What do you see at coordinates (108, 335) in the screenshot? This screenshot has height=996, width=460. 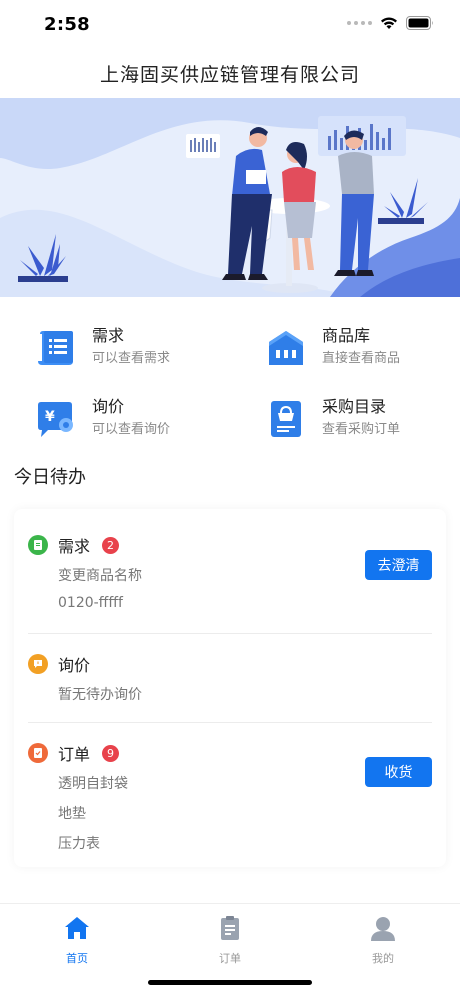 I see `quick-item-title: 需求` at bounding box center [108, 335].